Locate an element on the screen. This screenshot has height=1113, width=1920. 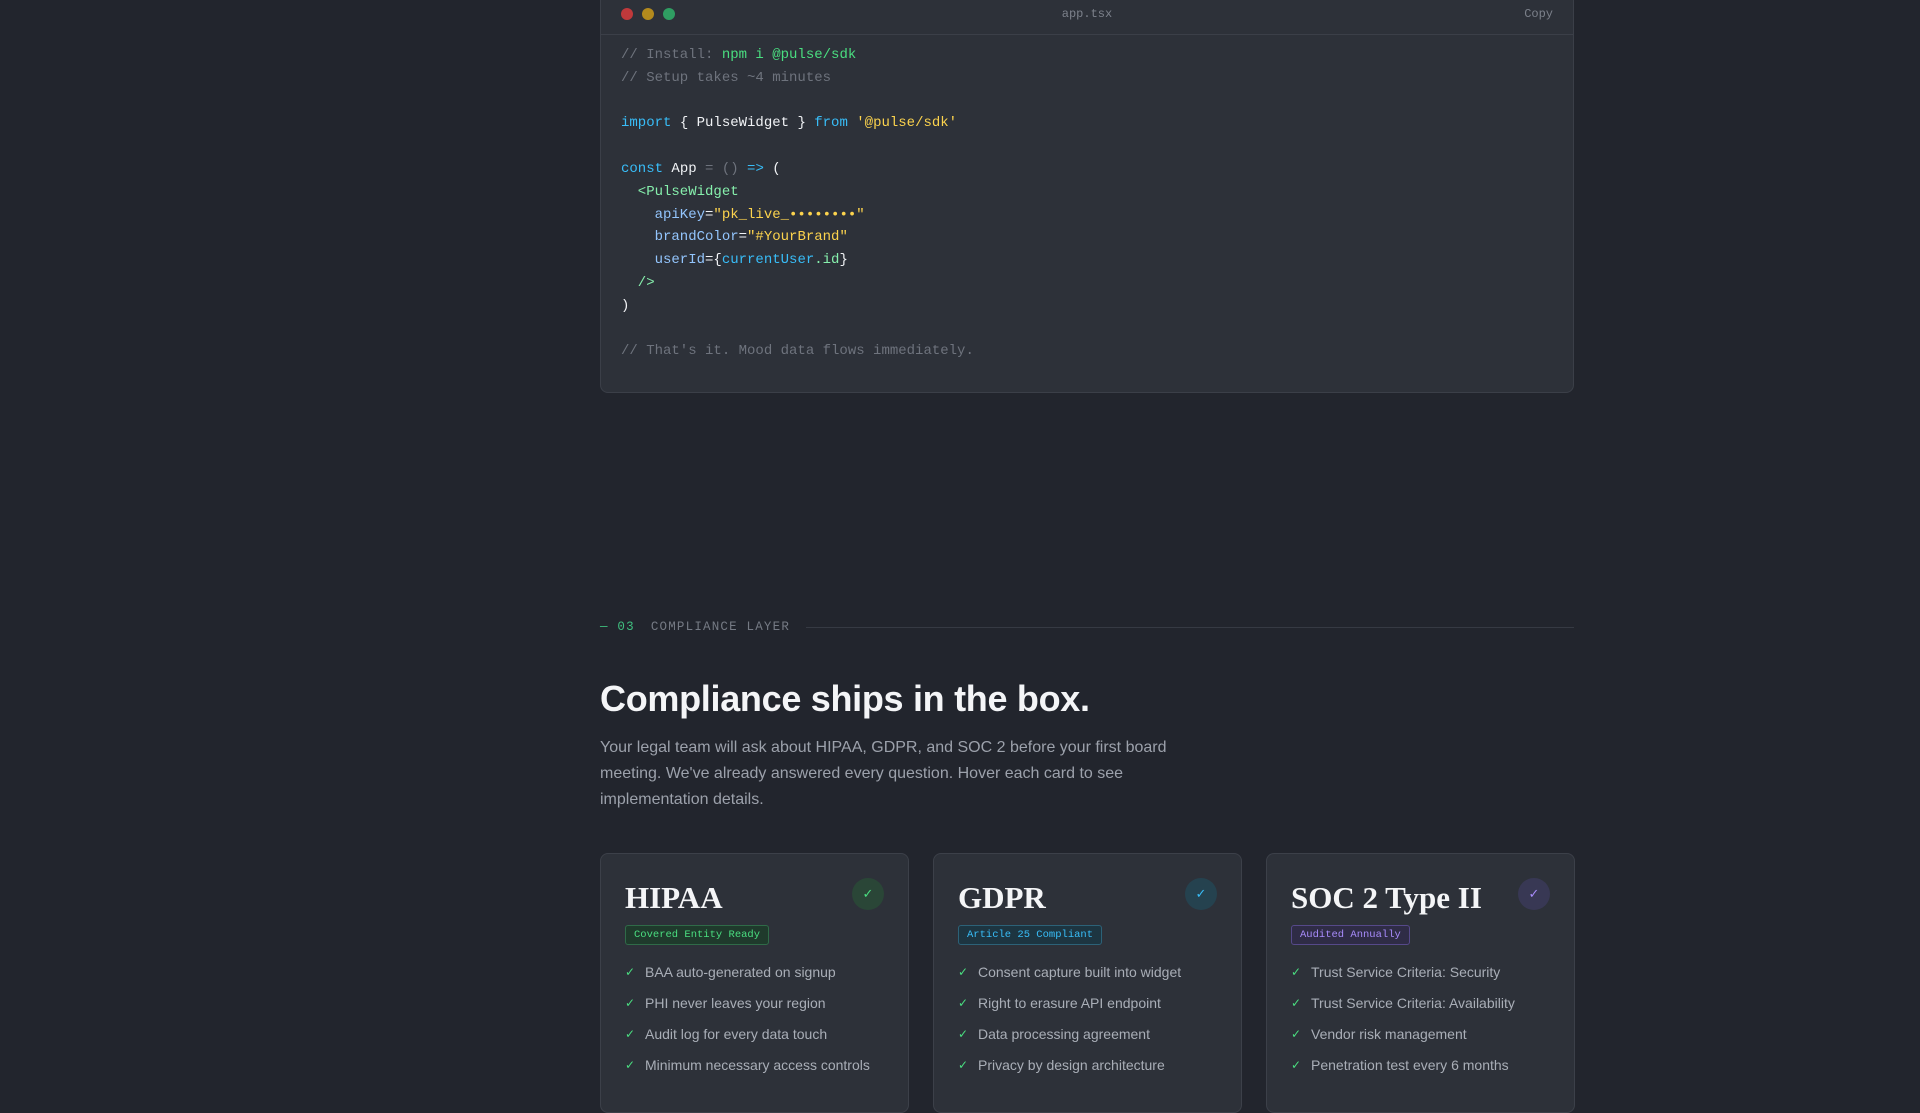
list-item: ✓ Penetration test every 6 months is located at coordinates (1420, 1071).